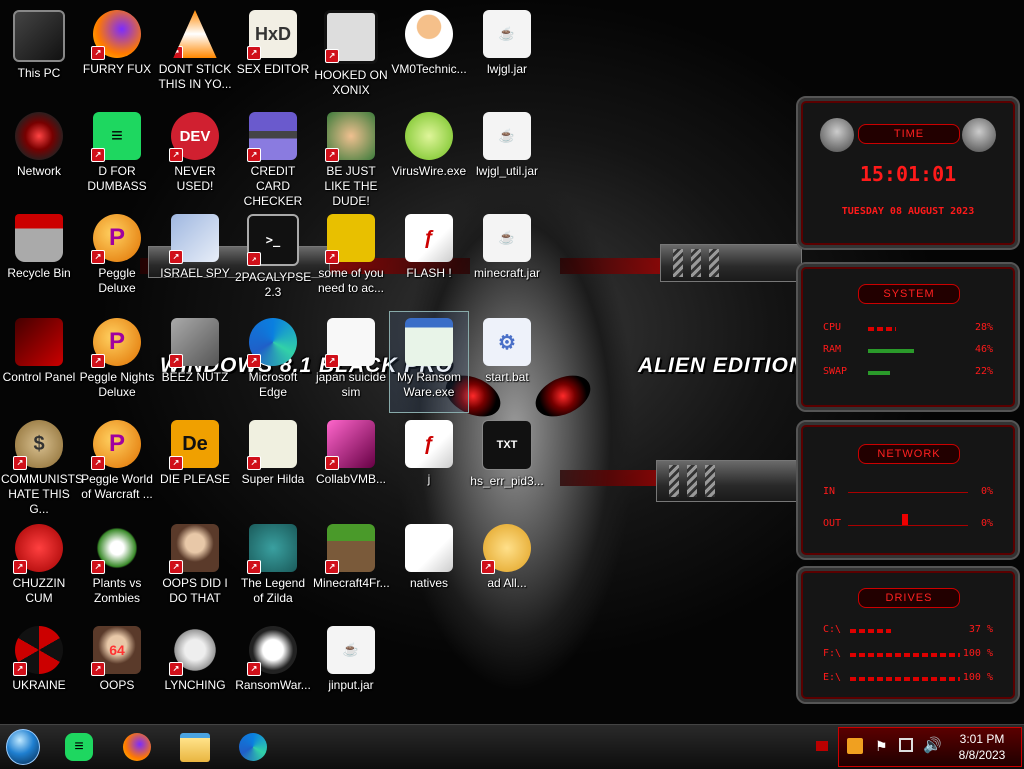 This screenshot has height=769, width=1024. What do you see at coordinates (429, 238) in the screenshot?
I see `flash-file-icon: ƒ` at bounding box center [429, 238].